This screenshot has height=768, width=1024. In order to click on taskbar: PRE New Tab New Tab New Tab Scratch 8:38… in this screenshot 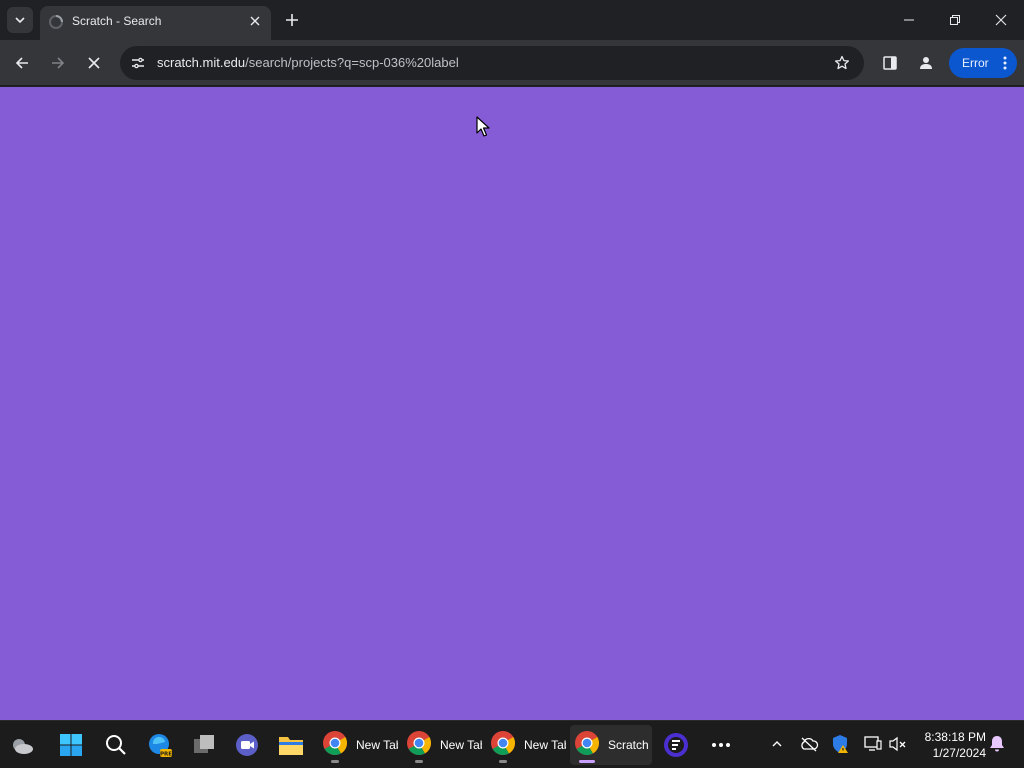, I will do `click(512, 744)`.